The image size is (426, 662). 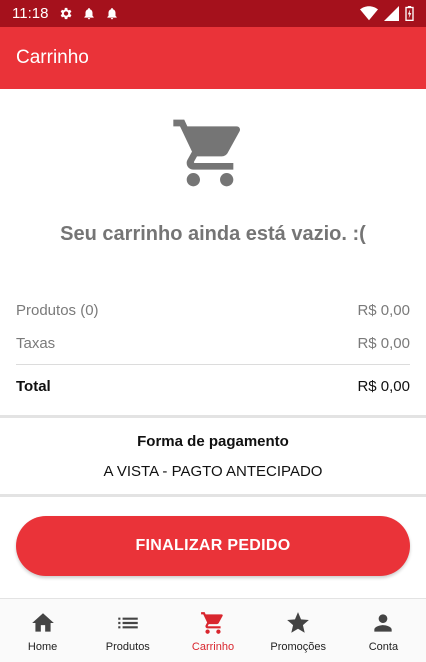 I want to click on products-value: R$ 0,00, so click(x=383, y=310).